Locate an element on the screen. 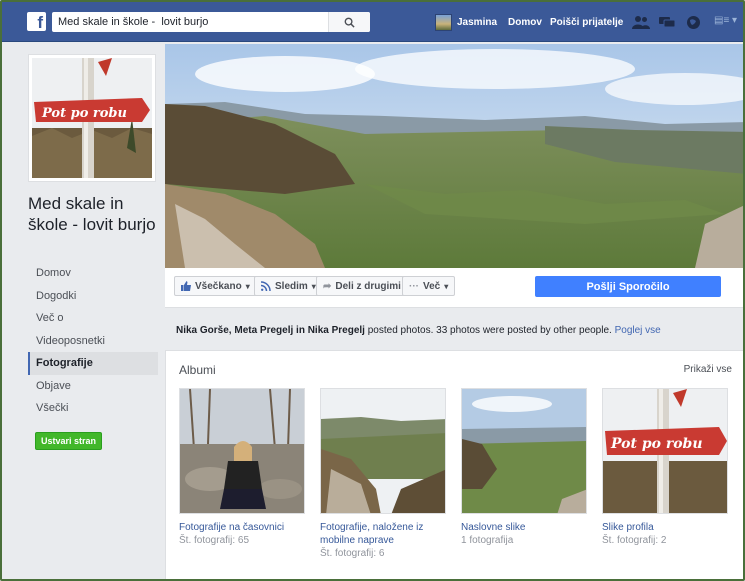 The height and width of the screenshot is (581, 745). album-name: Slike profila is located at coordinates (665, 527).